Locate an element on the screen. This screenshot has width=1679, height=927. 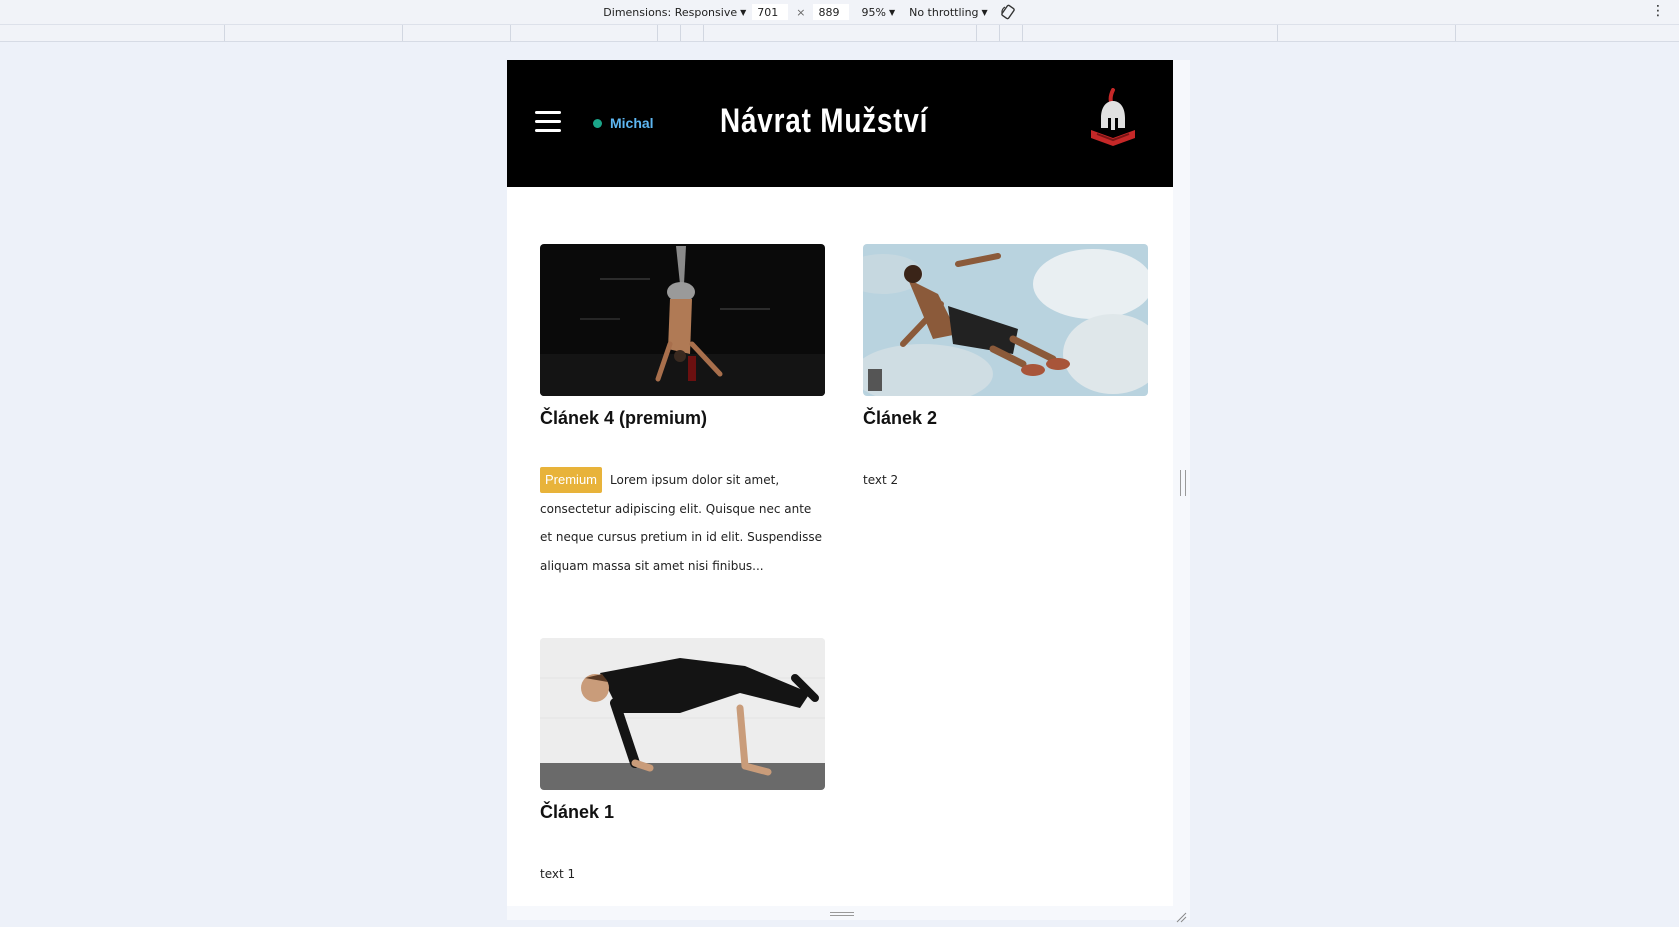
throttling-dropdown: No throttling ▼ is located at coordinates (948, 12).